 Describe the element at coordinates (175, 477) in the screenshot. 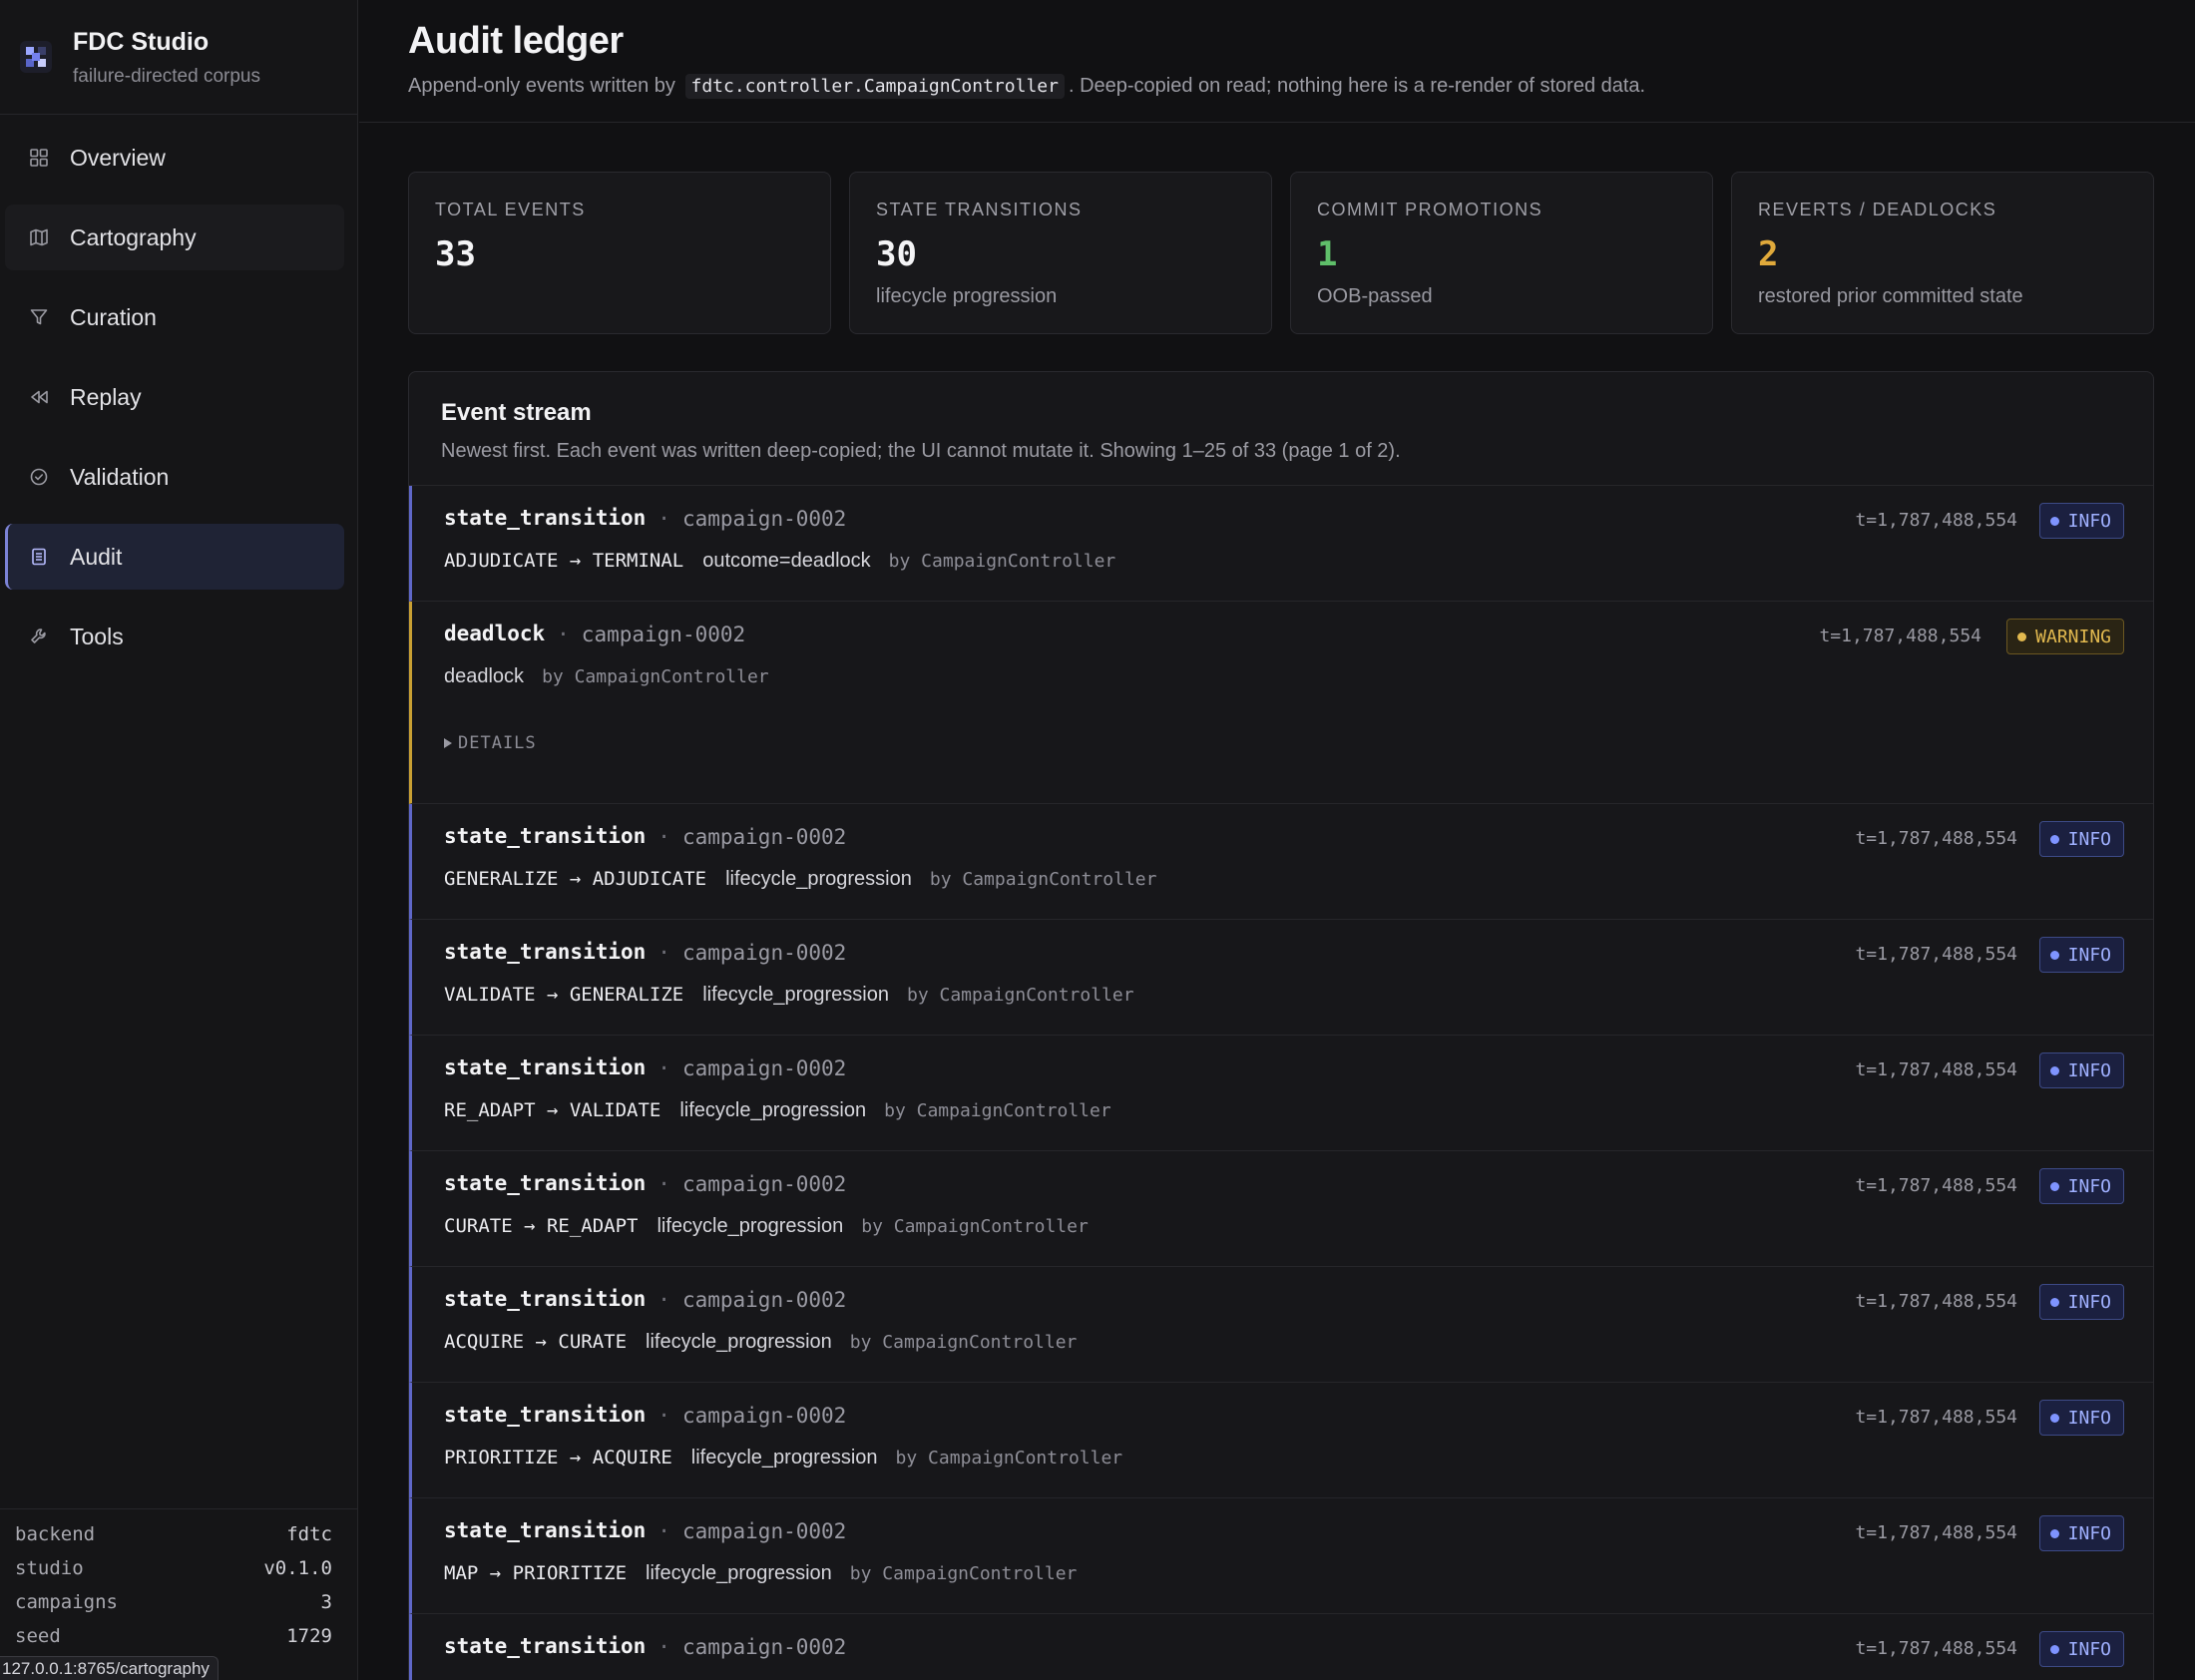

I see `sidebar-item-validation: Validation` at that location.